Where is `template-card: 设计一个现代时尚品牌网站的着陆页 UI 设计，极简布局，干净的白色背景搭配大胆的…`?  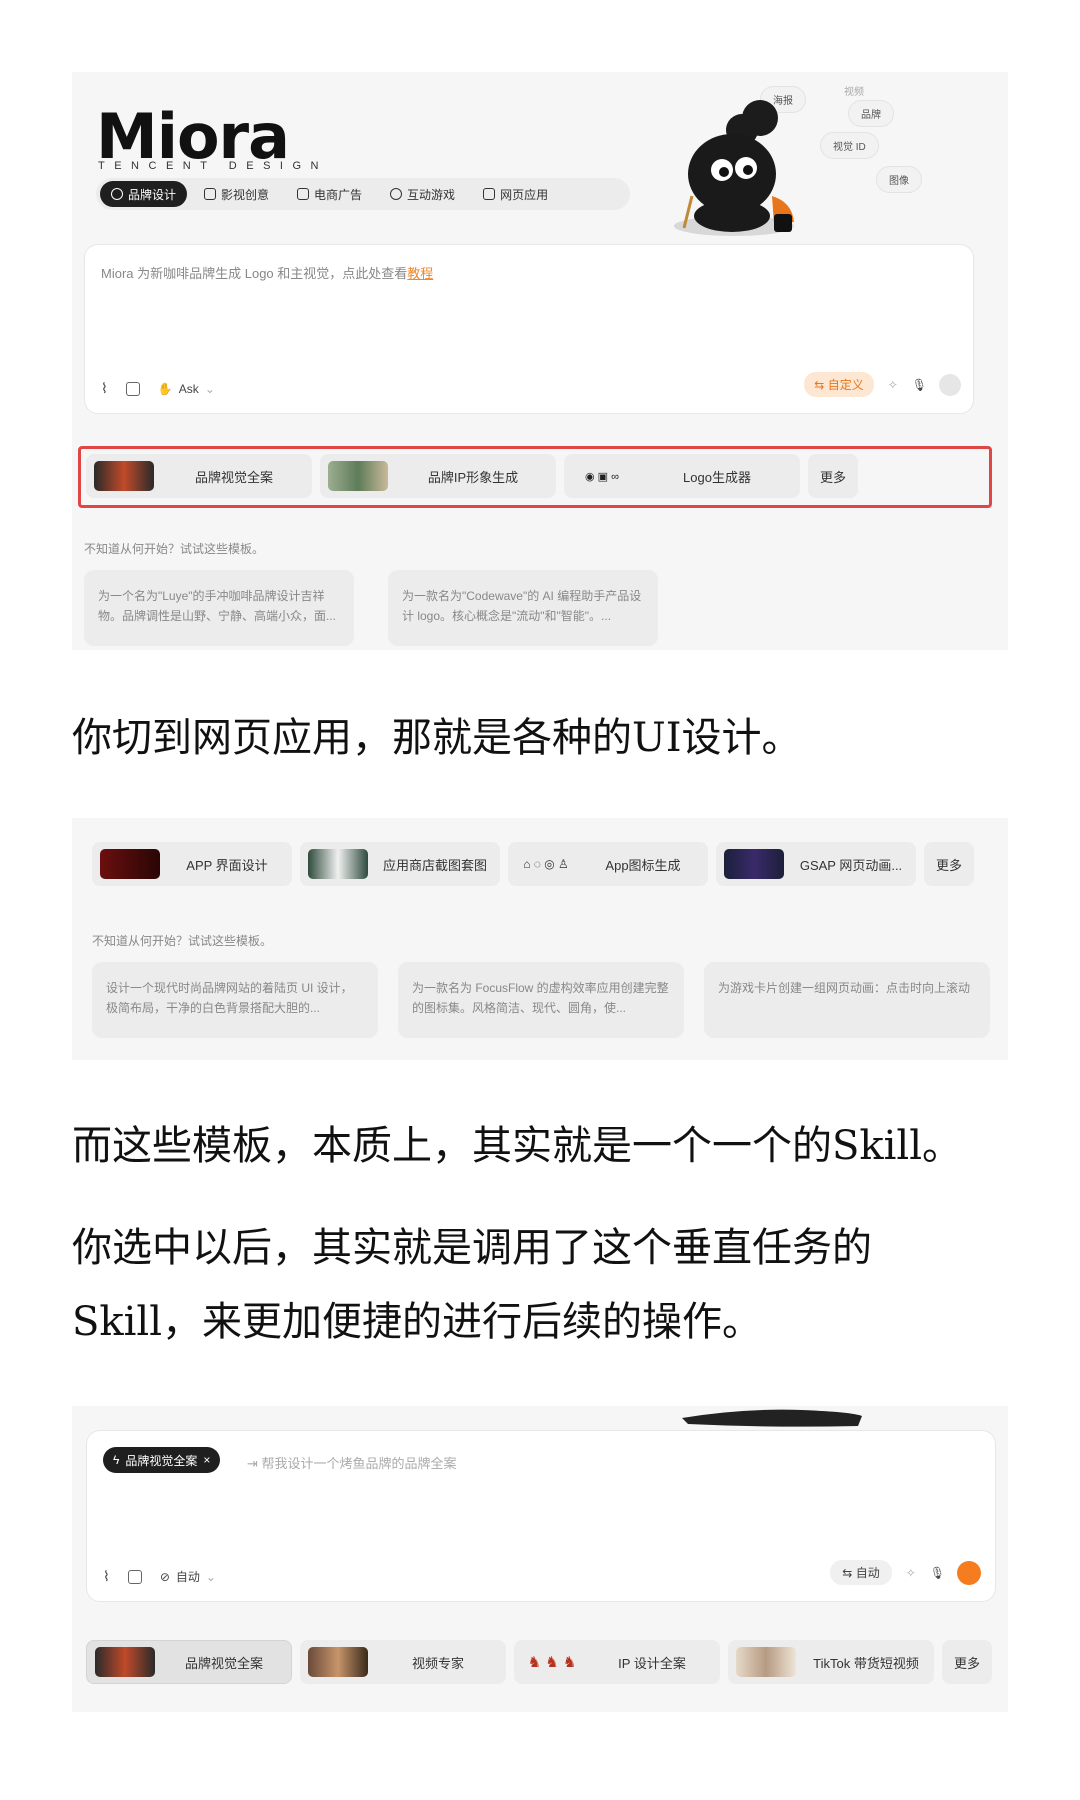
template-card: 设计一个现代时尚品牌网站的着陆页 UI 设计，极简布局，干净的白色背景搭配大胆的… is located at coordinates (235, 1000).